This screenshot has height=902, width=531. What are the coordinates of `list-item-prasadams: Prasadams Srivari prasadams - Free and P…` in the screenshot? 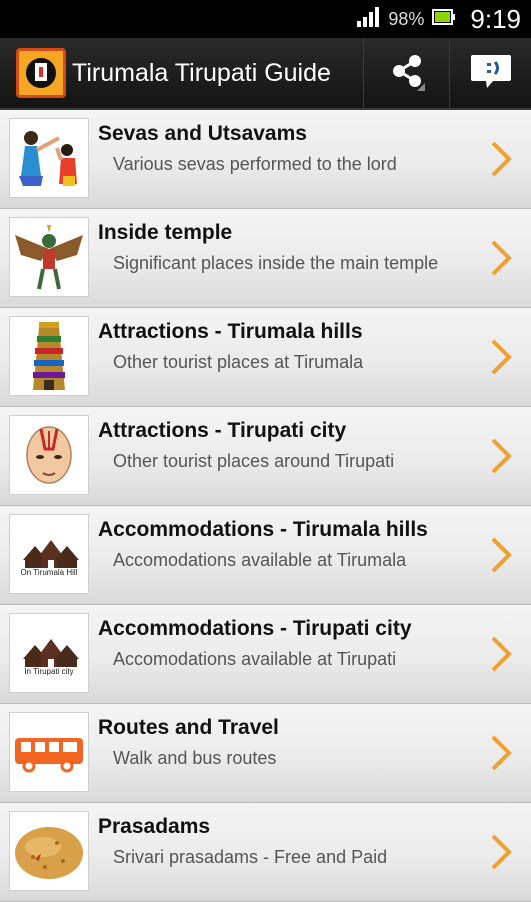 It's located at (265, 852).